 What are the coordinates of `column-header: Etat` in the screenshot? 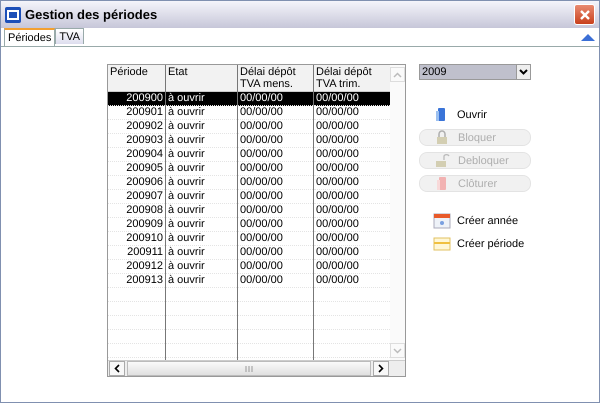 It's located at (201, 78).